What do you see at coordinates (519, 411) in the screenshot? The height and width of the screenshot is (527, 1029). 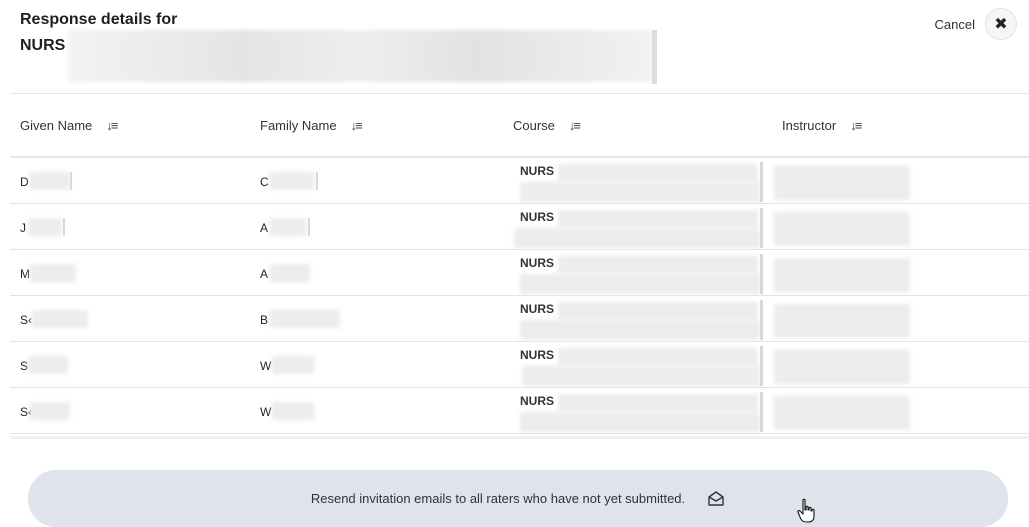 I see `table-row: S‹ W NURS` at bounding box center [519, 411].